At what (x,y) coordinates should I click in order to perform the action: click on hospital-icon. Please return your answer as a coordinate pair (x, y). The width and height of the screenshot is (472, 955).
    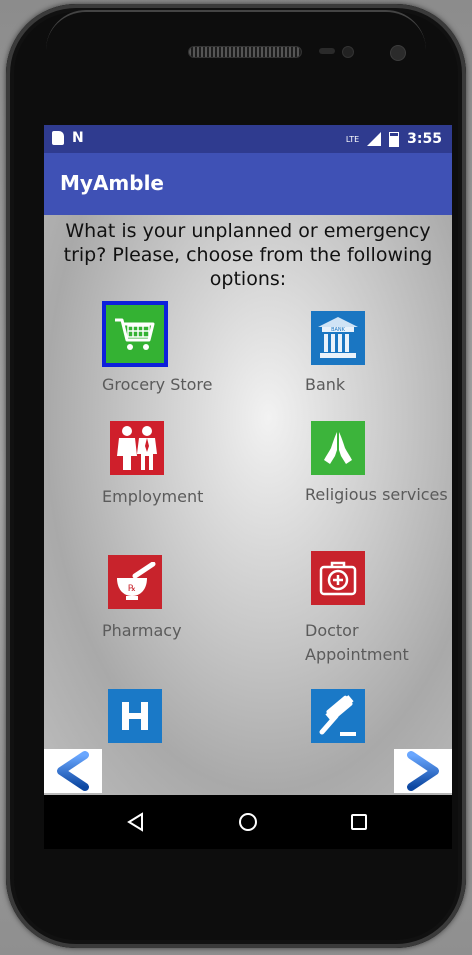
    Looking at the image, I should click on (135, 716).